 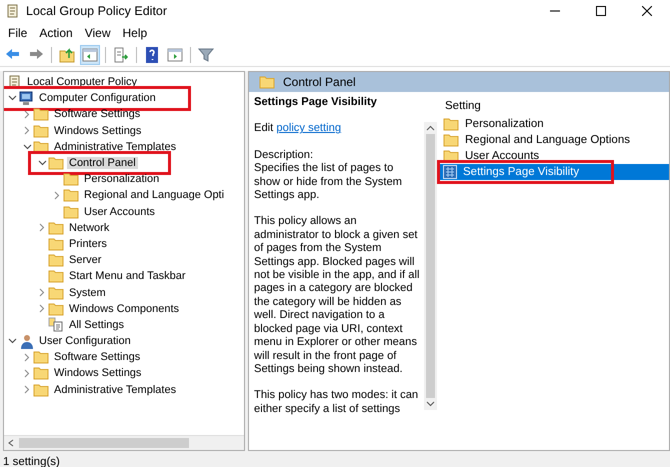 What do you see at coordinates (87, 292) in the screenshot?
I see `tree-item: System` at bounding box center [87, 292].